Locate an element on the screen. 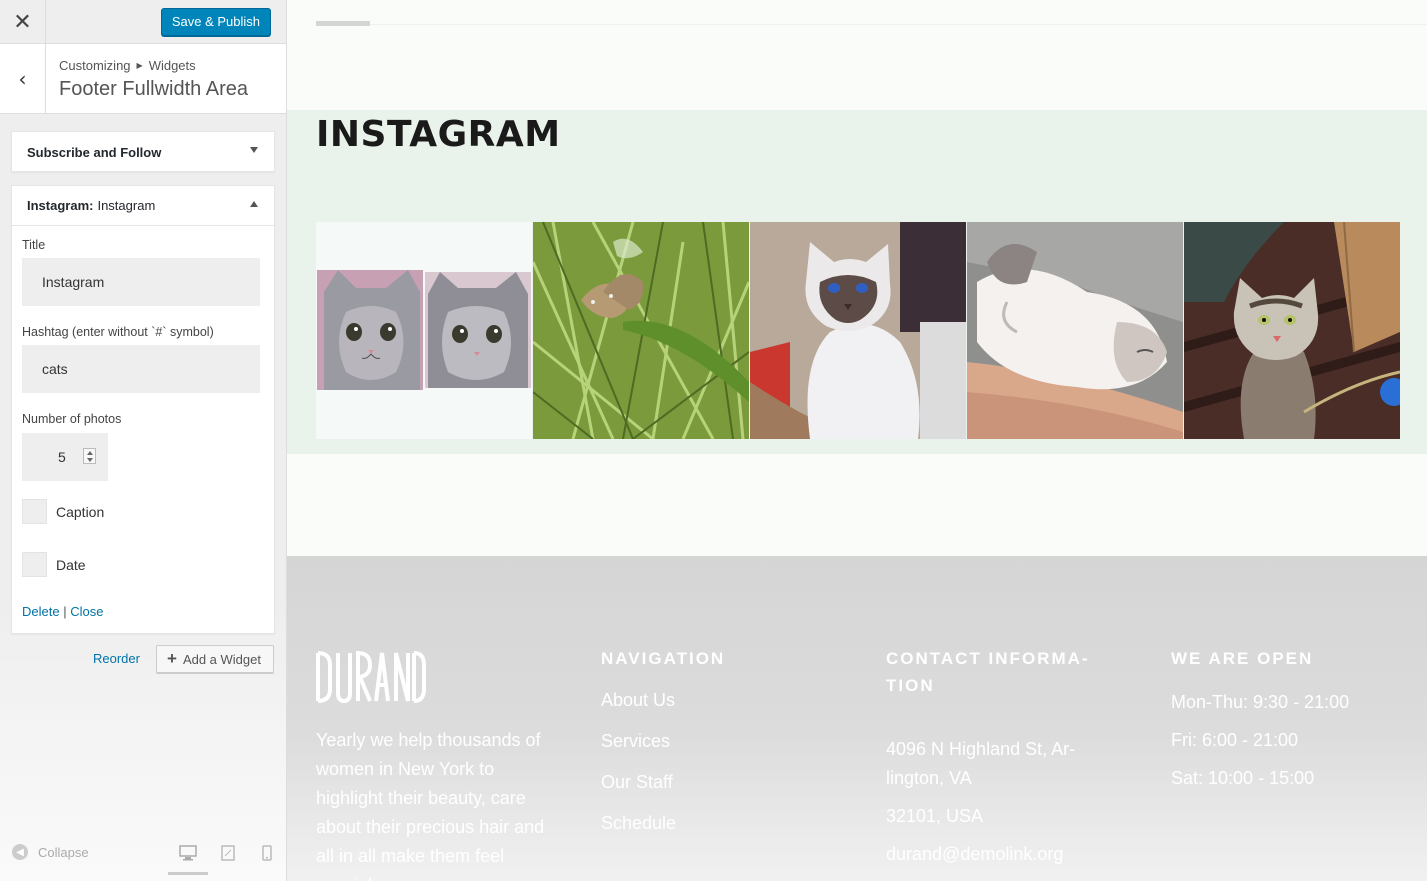 The height and width of the screenshot is (881, 1427). date-checkbox is located at coordinates (34, 564).